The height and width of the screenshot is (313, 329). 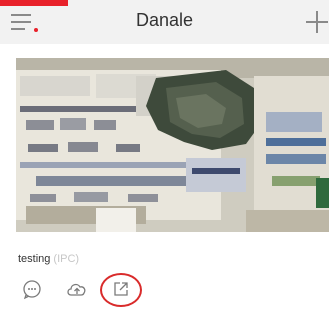 I want to click on top-bar: Danale, so click(x=164, y=22).